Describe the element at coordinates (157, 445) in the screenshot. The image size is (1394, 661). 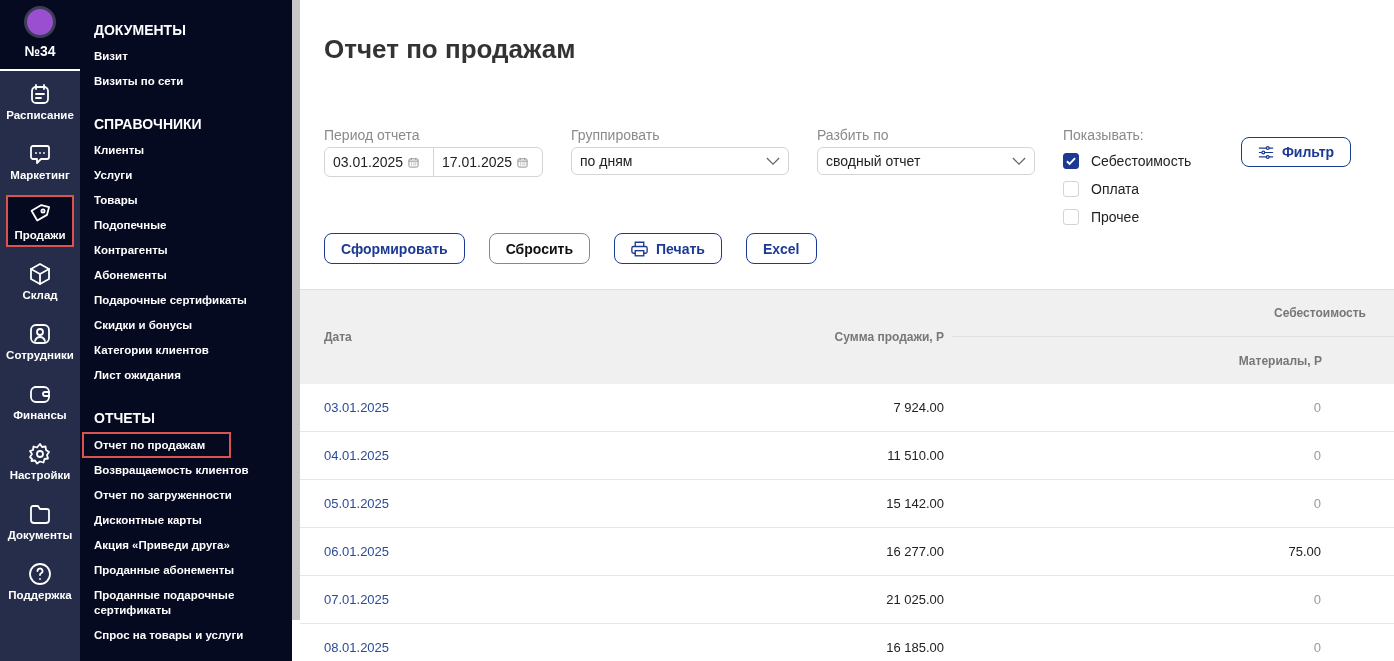
I see `menu-link: Отчет по продажам` at that location.